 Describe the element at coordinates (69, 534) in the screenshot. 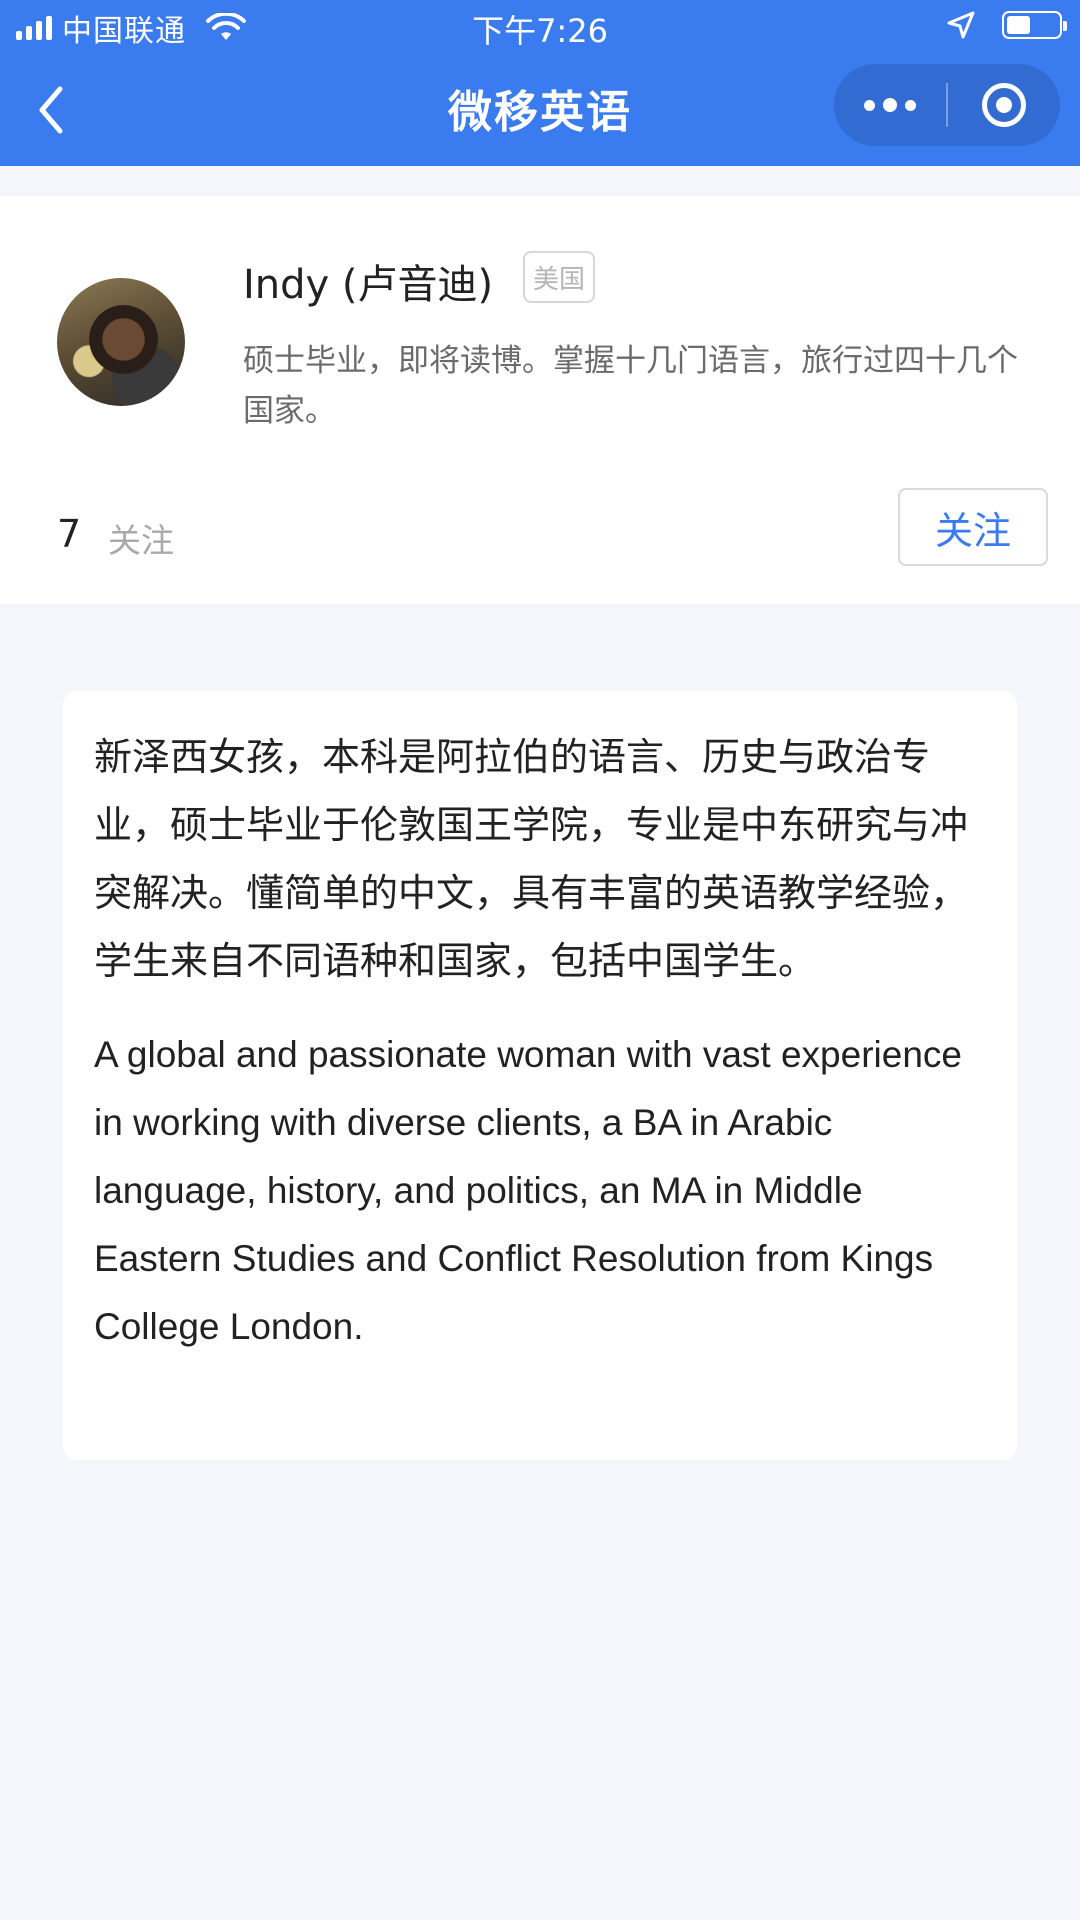

I see `follow-count: 7` at that location.